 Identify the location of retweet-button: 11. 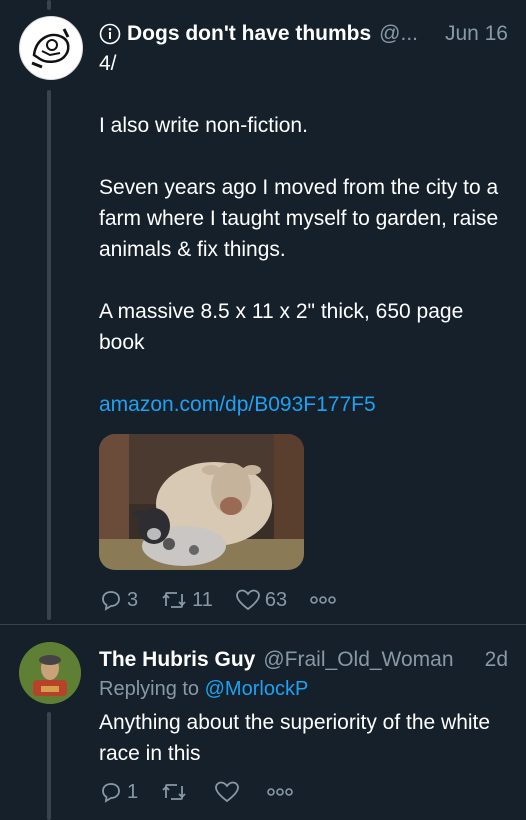
(186, 600).